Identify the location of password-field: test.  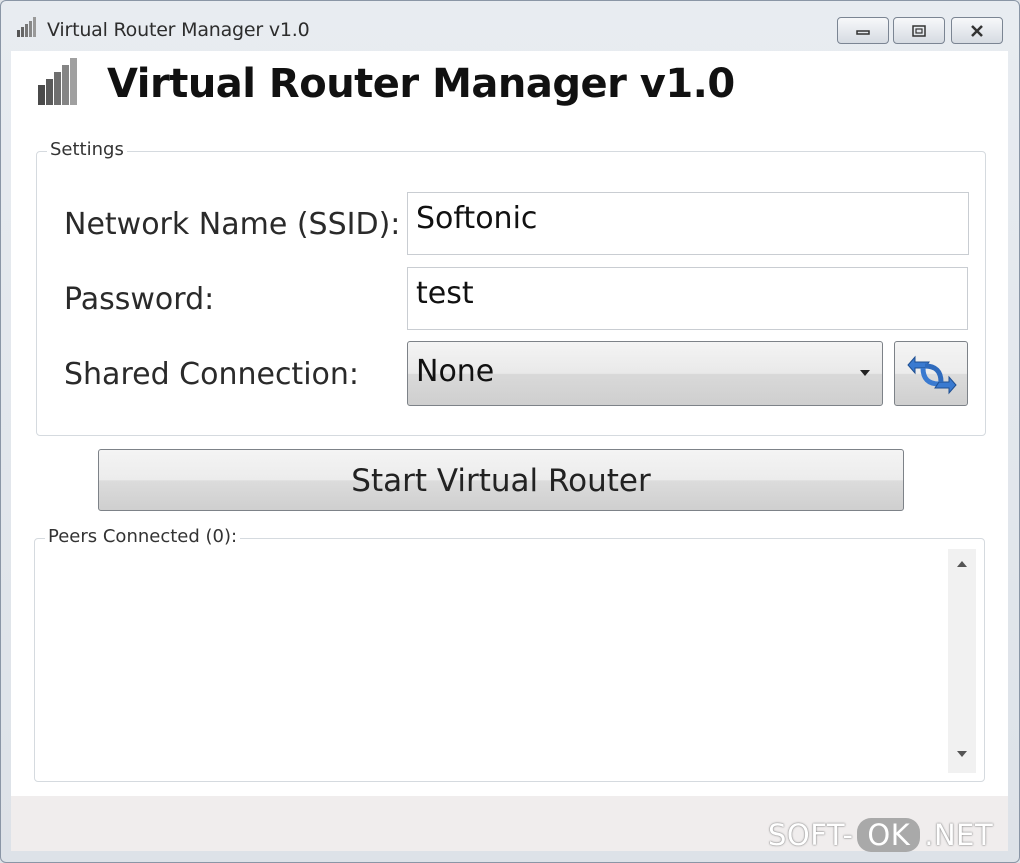
(687, 298).